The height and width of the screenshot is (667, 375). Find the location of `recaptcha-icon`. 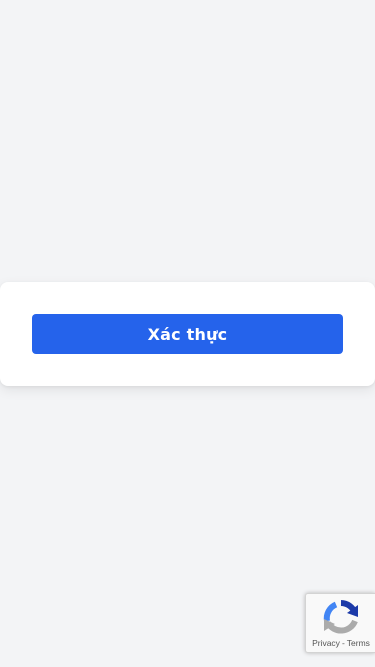

recaptcha-icon is located at coordinates (340, 617).